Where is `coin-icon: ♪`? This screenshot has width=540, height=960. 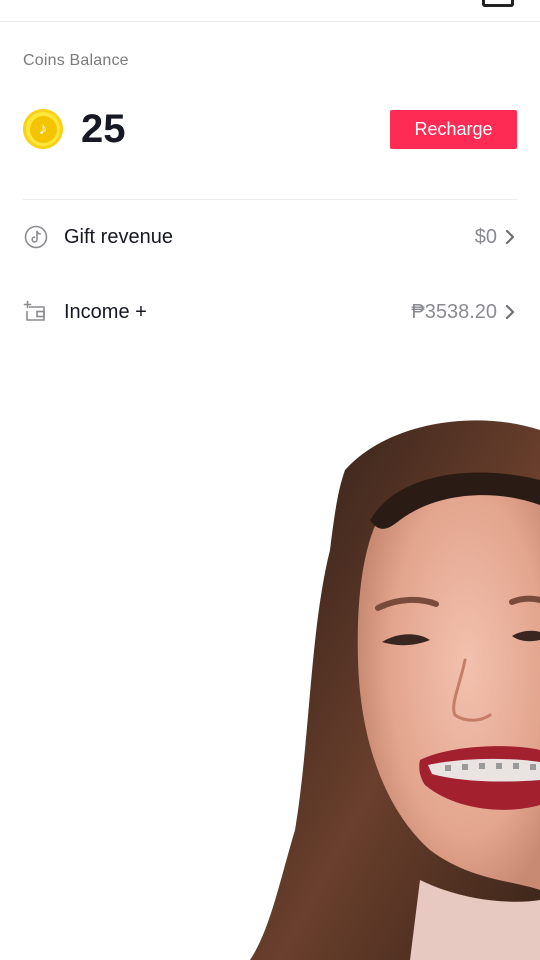
coin-icon: ♪ is located at coordinates (43, 129).